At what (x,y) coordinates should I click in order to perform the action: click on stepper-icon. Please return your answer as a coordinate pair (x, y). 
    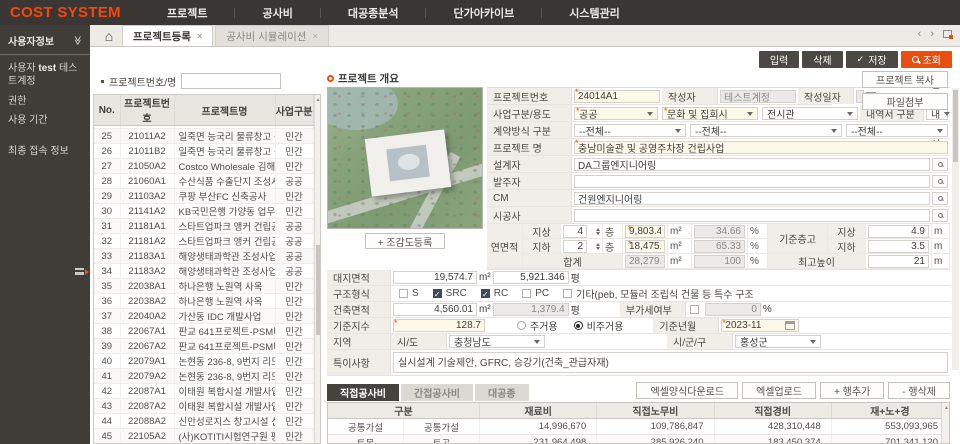
    Looking at the image, I should click on (596, 246).